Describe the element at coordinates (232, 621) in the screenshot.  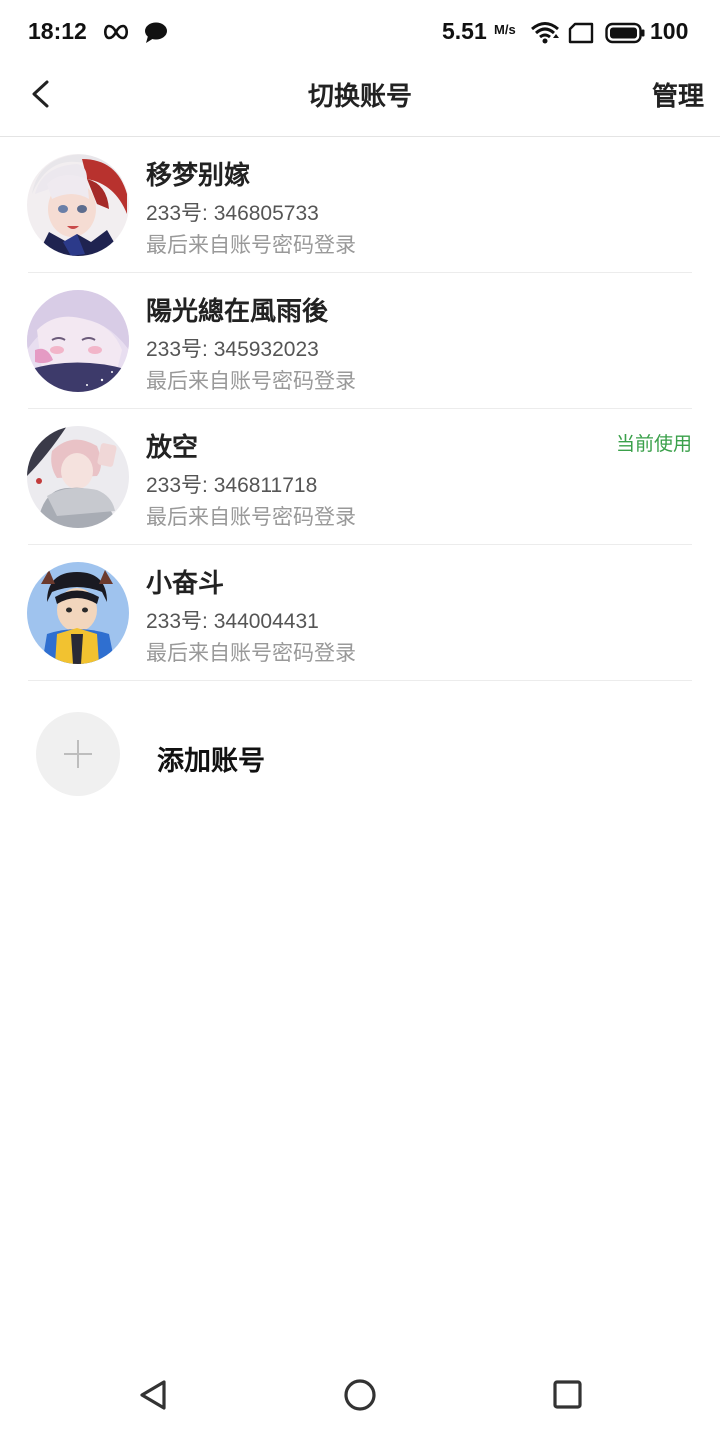
I see `account-id: 233号: 344004431` at that location.